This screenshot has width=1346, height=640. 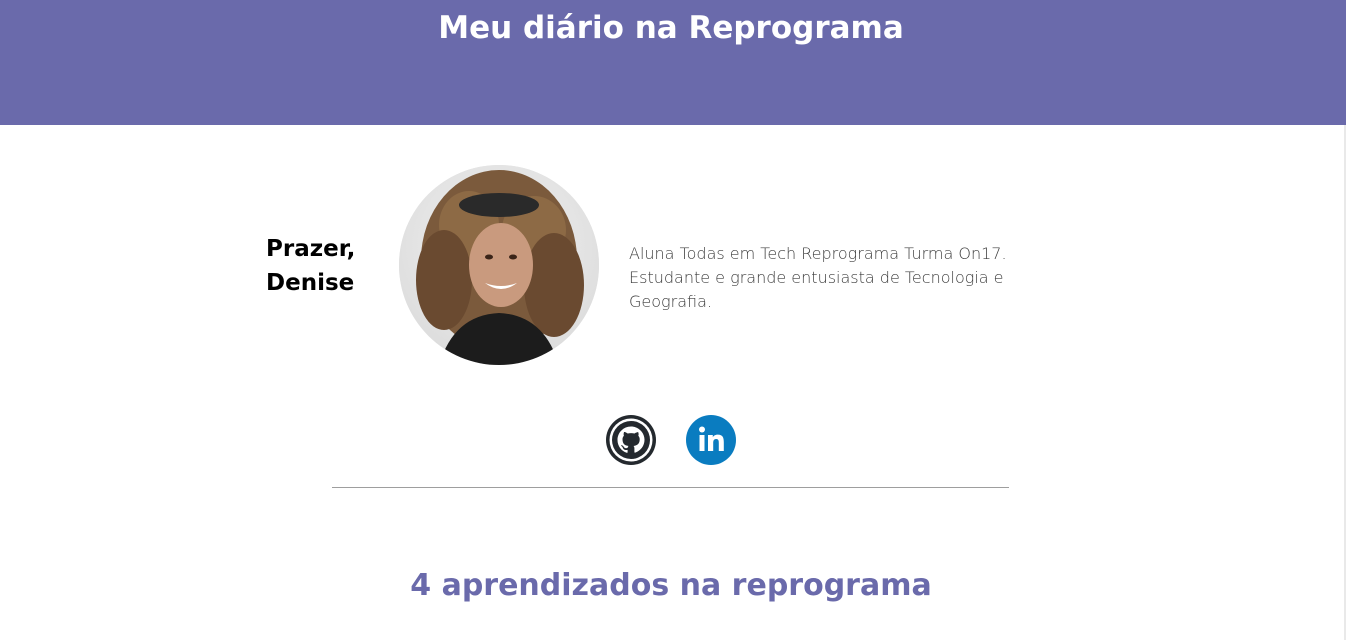 I want to click on greeting-line-1: Prazer,, so click(x=311, y=249).